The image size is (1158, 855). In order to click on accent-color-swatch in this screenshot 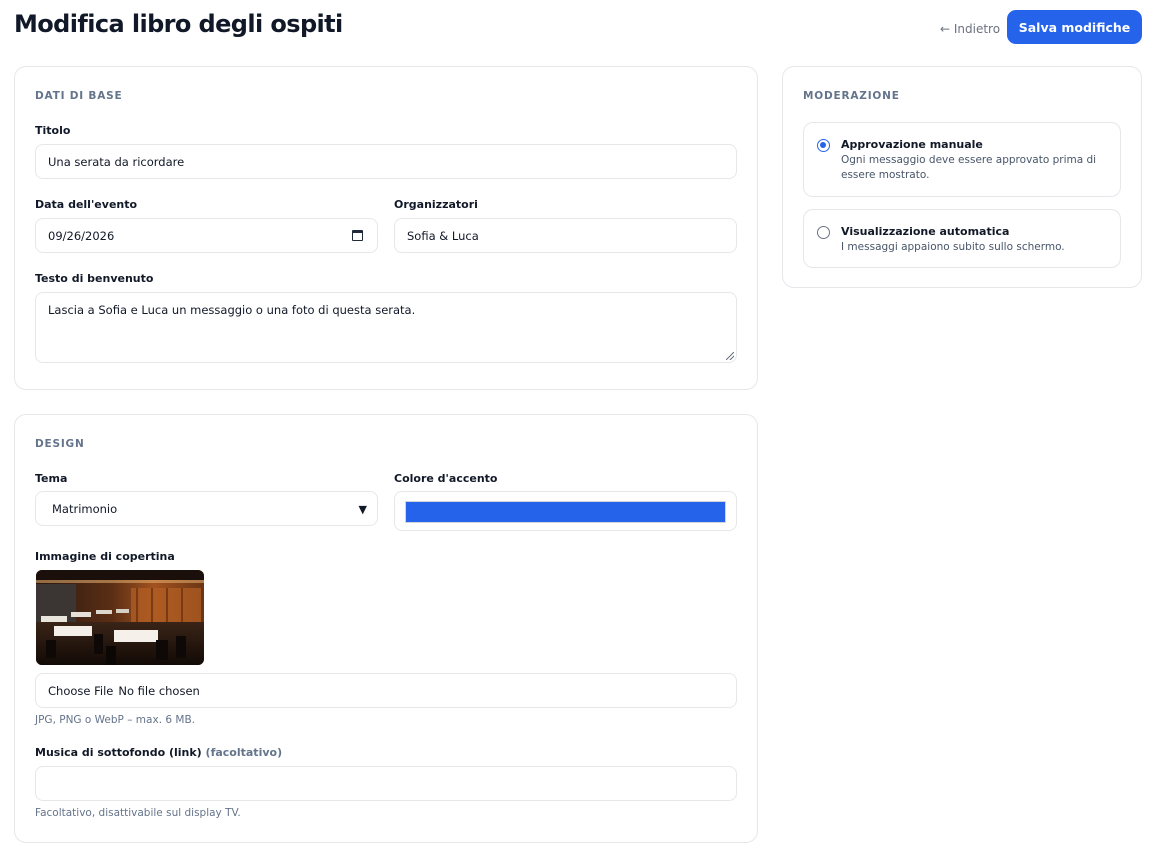, I will do `click(565, 512)`.